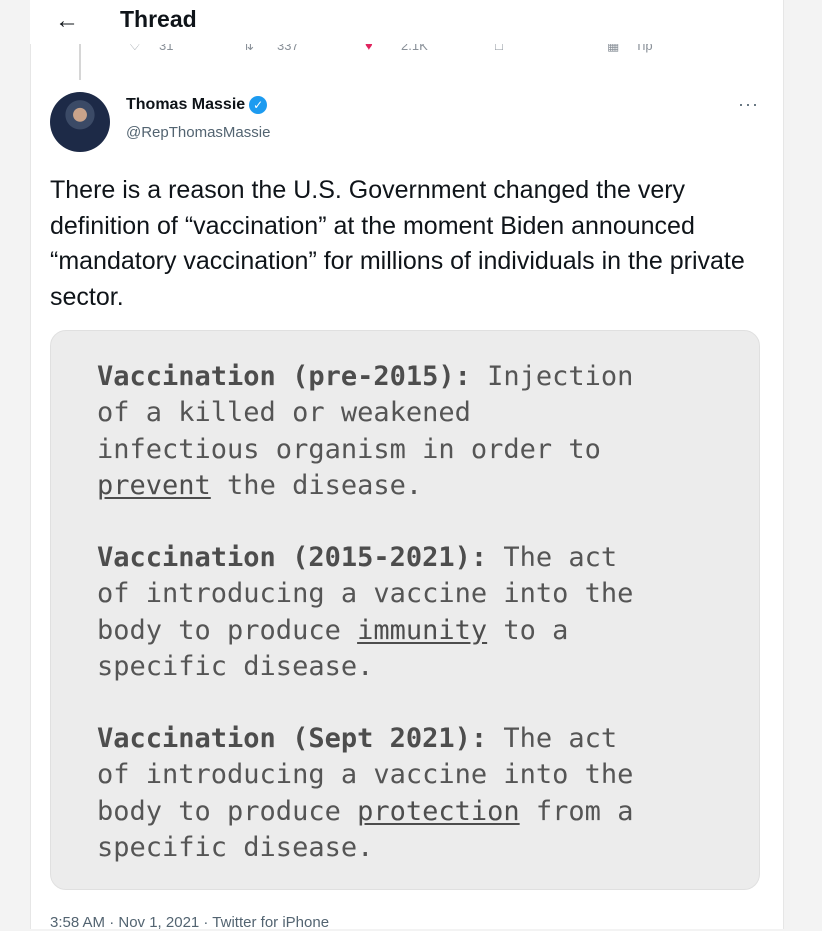 The image size is (822, 931). I want to click on definition-term: Vaccination (Sept 2021):, so click(292, 738).